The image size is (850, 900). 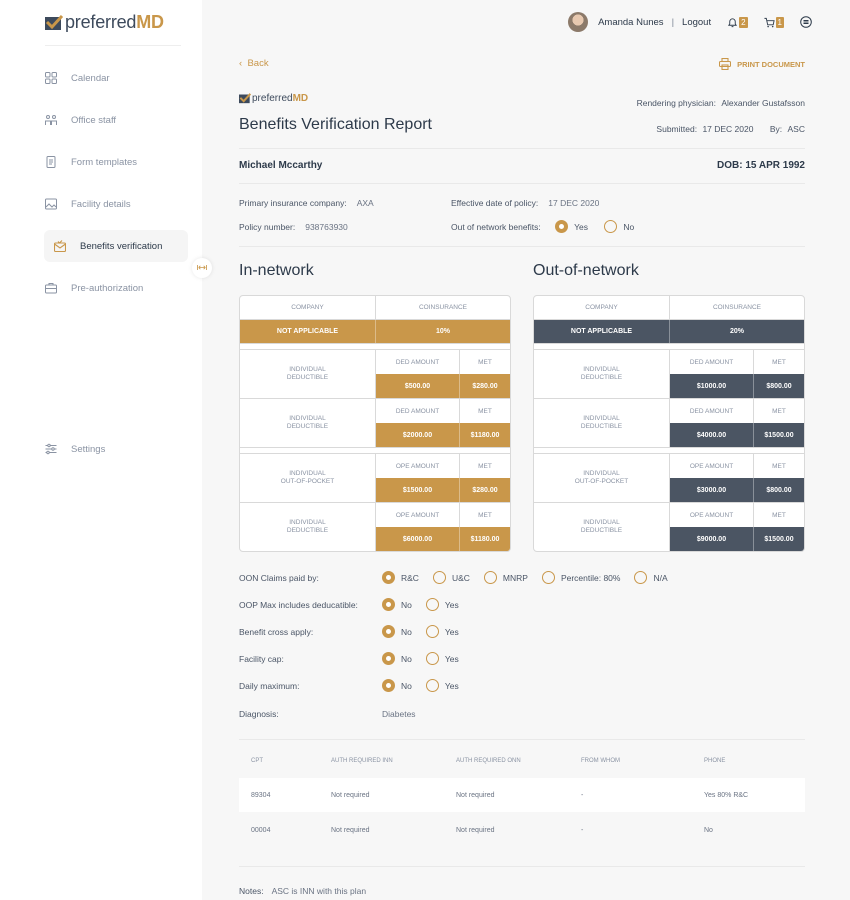 I want to click on amount-header: OPE AMOUNT, so click(x=418, y=515).